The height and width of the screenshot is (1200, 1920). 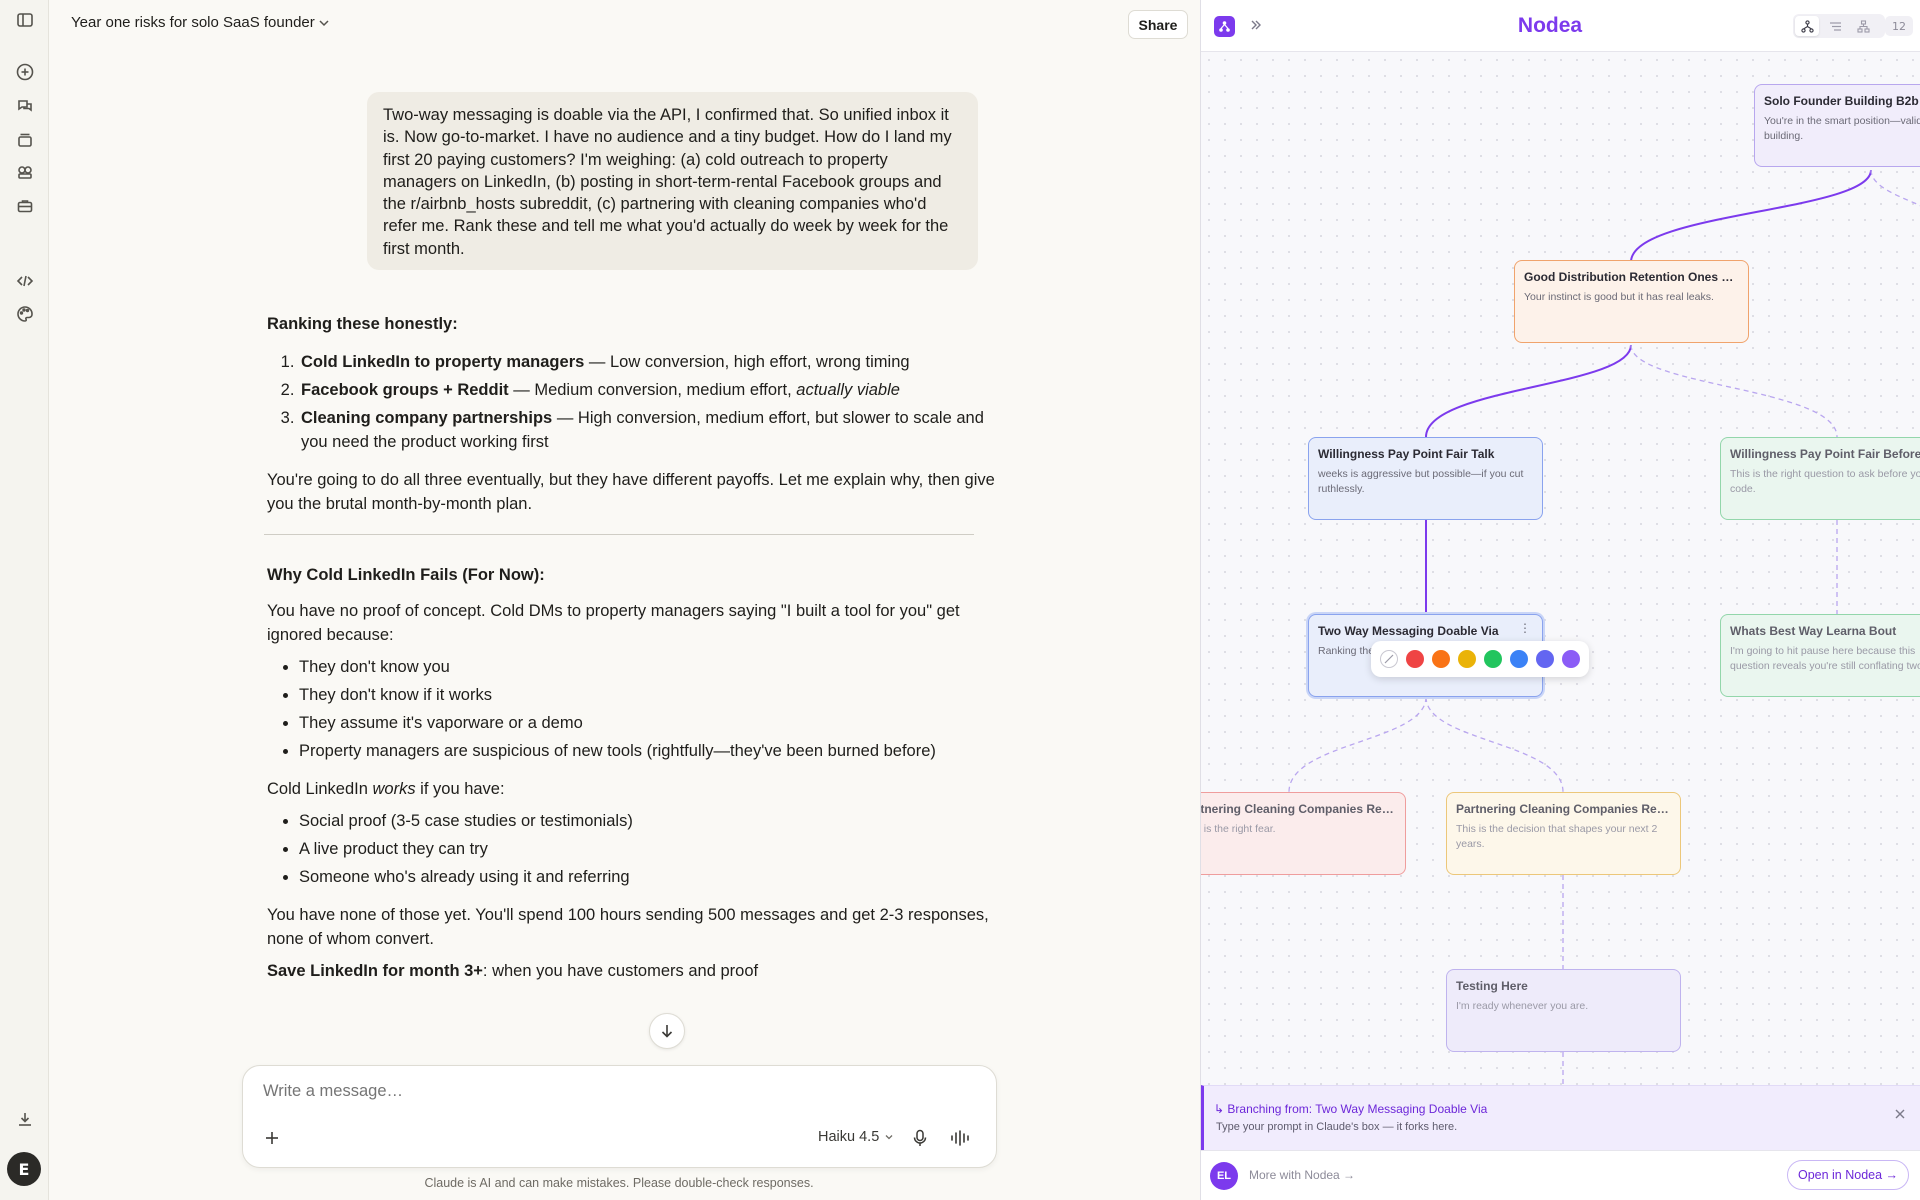 I want to click on scroll-to-bottom-button, so click(x=667, y=1031).